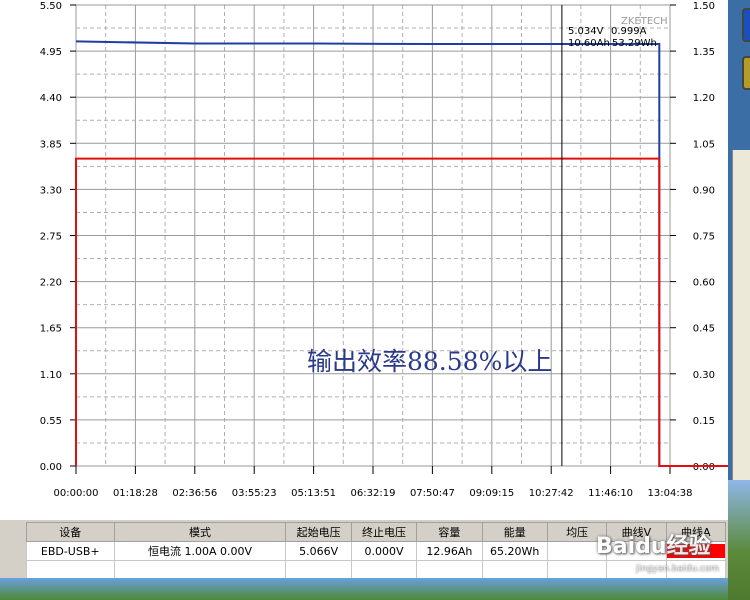 This screenshot has width=750, height=600. I want to click on y-right-tick-label: 1.05, so click(704, 144).